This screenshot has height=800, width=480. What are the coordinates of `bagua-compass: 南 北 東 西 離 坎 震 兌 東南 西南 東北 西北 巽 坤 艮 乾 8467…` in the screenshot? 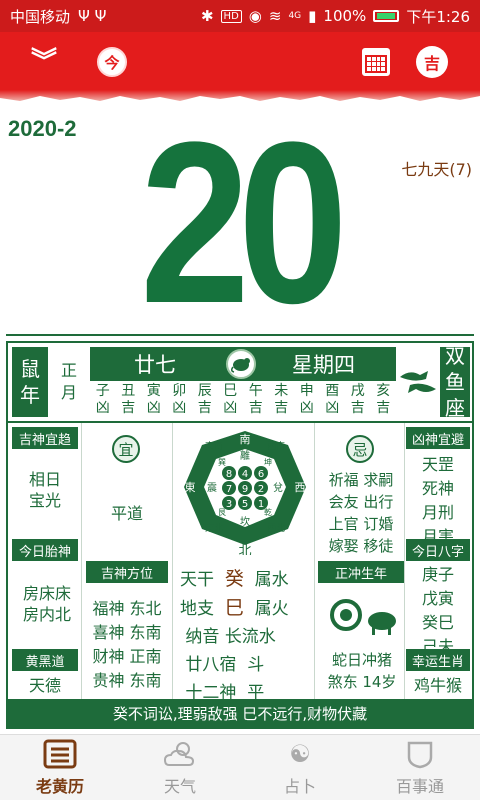 It's located at (245, 493).